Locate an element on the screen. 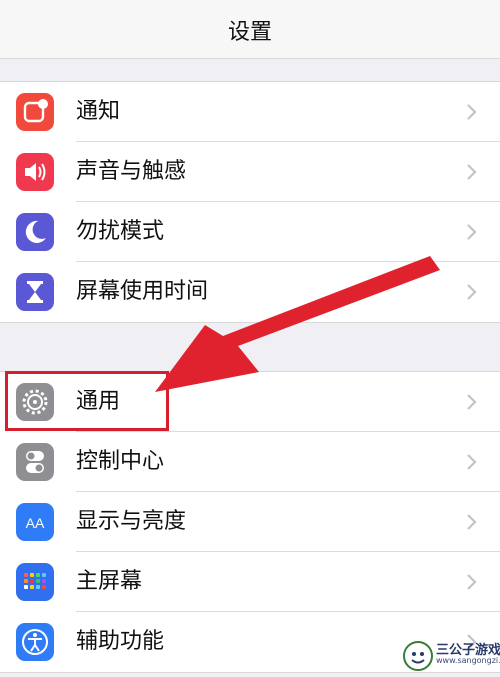 This screenshot has height=677, width=500. gear-icon is located at coordinates (35, 402).